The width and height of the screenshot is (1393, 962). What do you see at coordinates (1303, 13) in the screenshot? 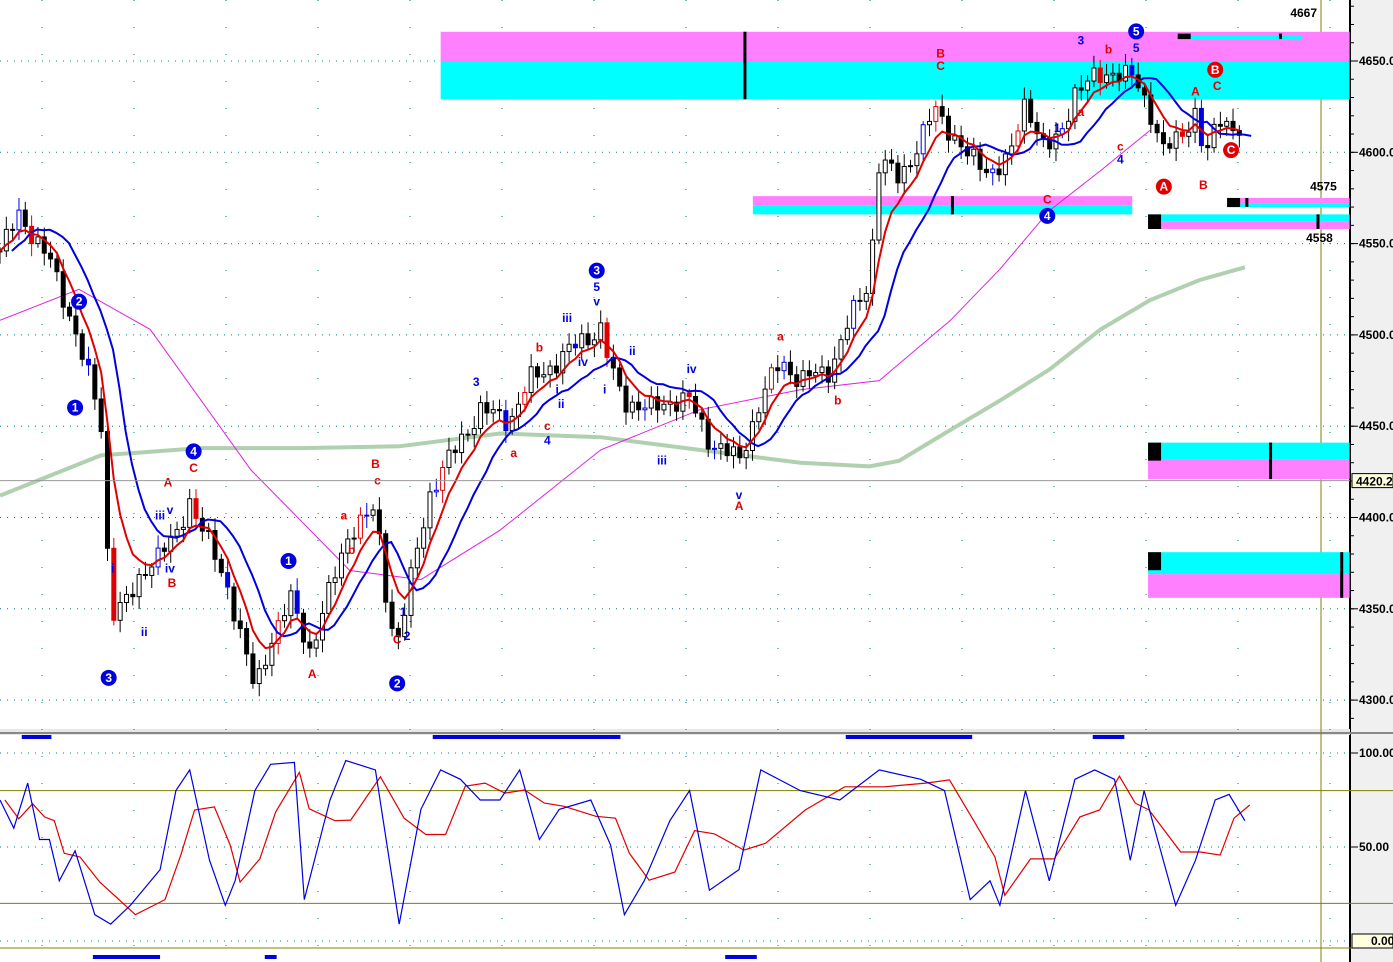
I see `level-label: 4667` at bounding box center [1303, 13].